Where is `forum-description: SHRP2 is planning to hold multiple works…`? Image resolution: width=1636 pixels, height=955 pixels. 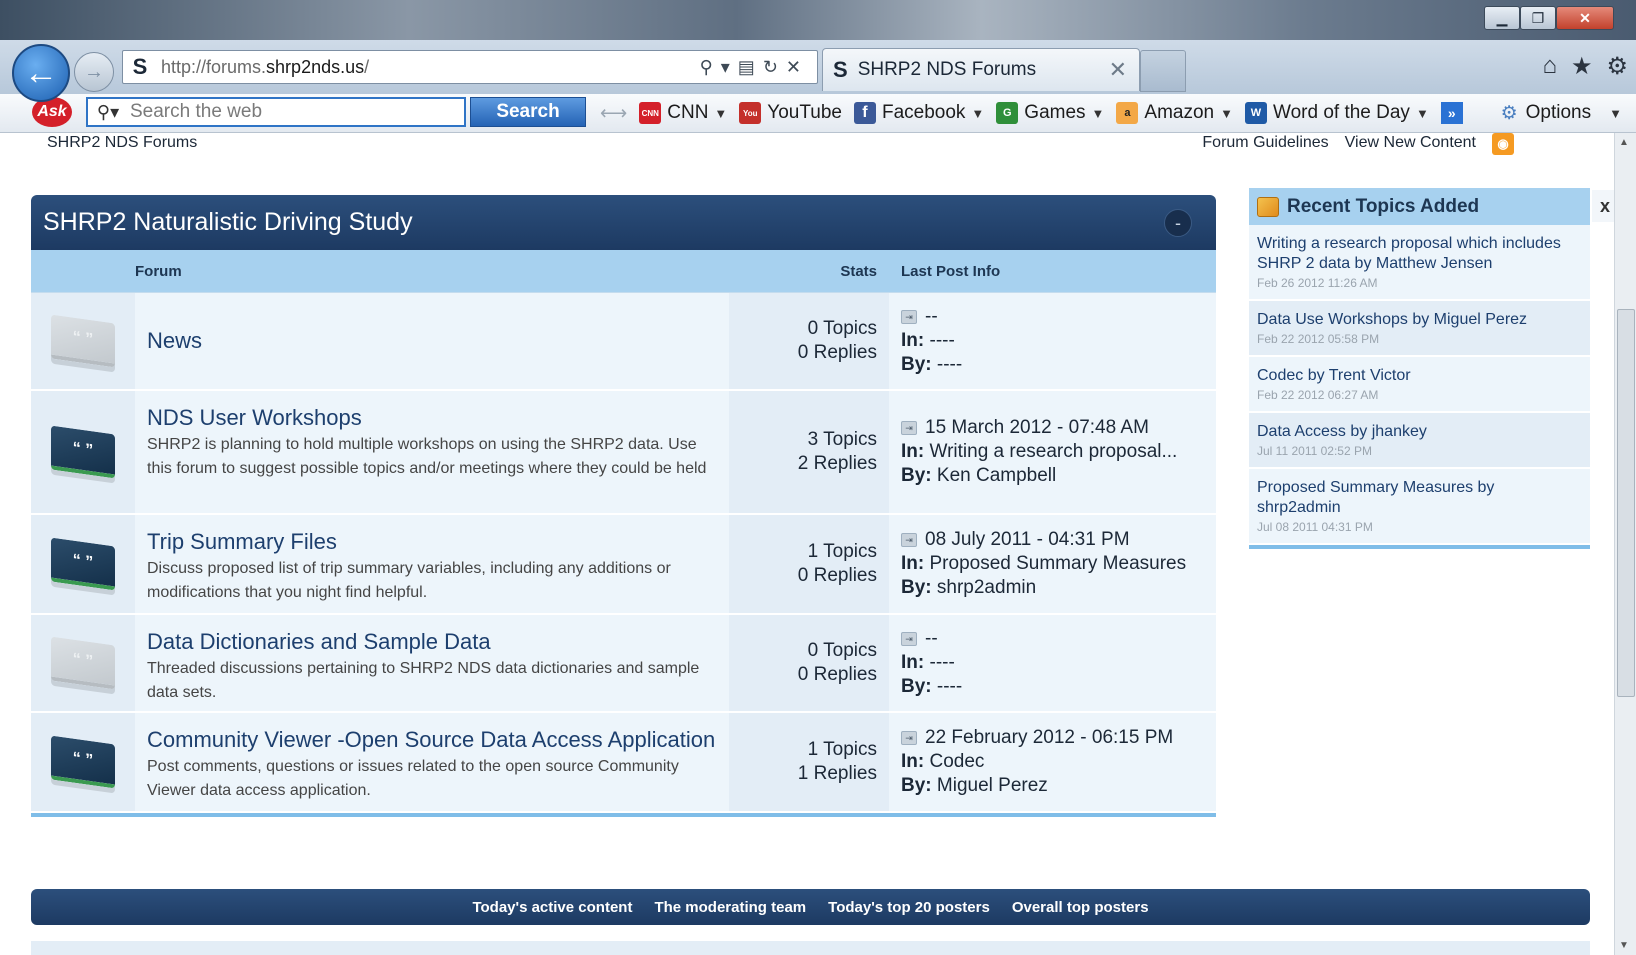
forum-description: SHRP2 is planning to hold multiple works… is located at coordinates (427, 456).